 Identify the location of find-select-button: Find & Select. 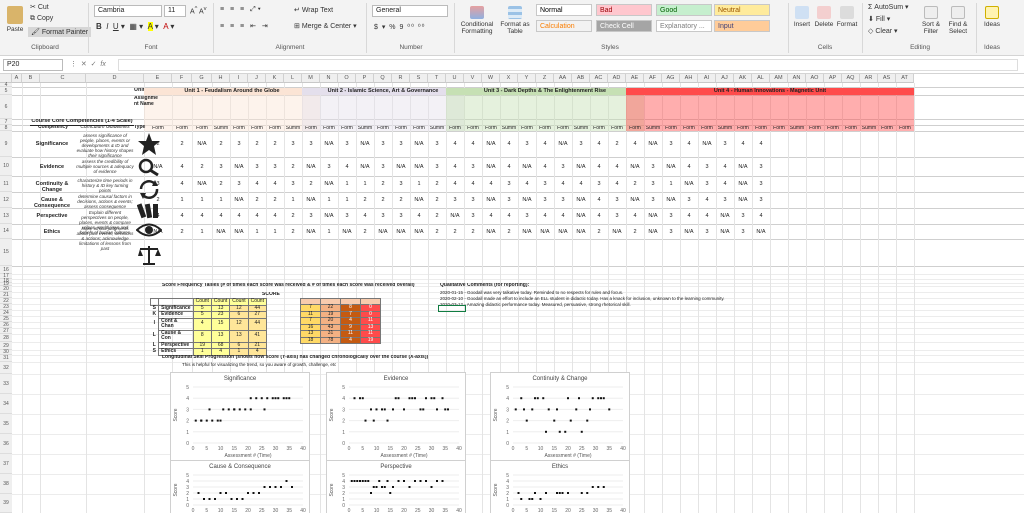
(958, 20).